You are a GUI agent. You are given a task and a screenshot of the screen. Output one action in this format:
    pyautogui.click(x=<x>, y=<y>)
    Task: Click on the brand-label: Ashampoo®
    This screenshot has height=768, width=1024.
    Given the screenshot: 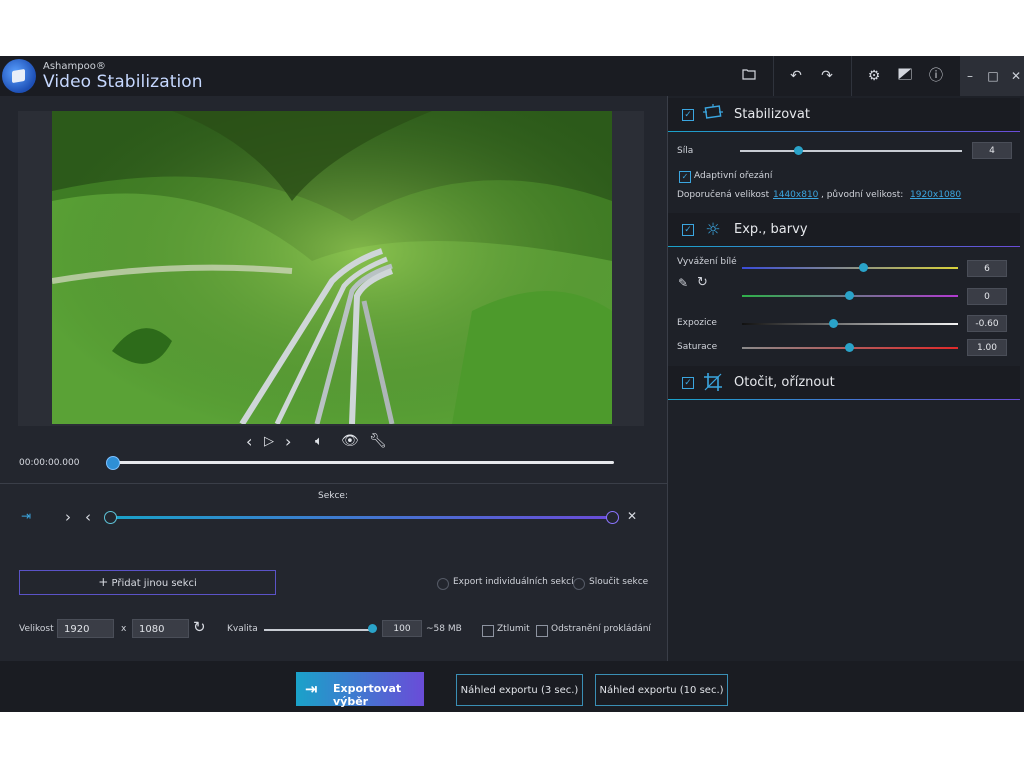 What is the action you would take?
    pyautogui.click(x=74, y=66)
    